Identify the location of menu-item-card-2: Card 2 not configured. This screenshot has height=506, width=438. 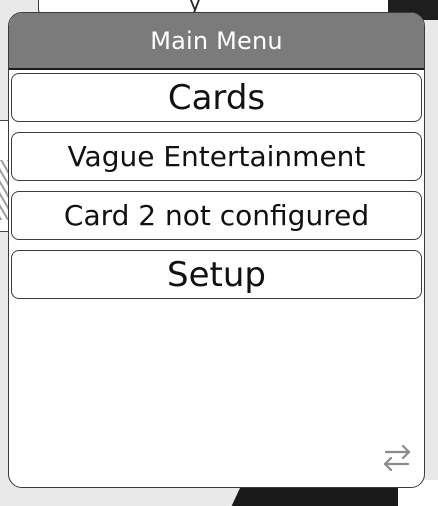
(216, 215).